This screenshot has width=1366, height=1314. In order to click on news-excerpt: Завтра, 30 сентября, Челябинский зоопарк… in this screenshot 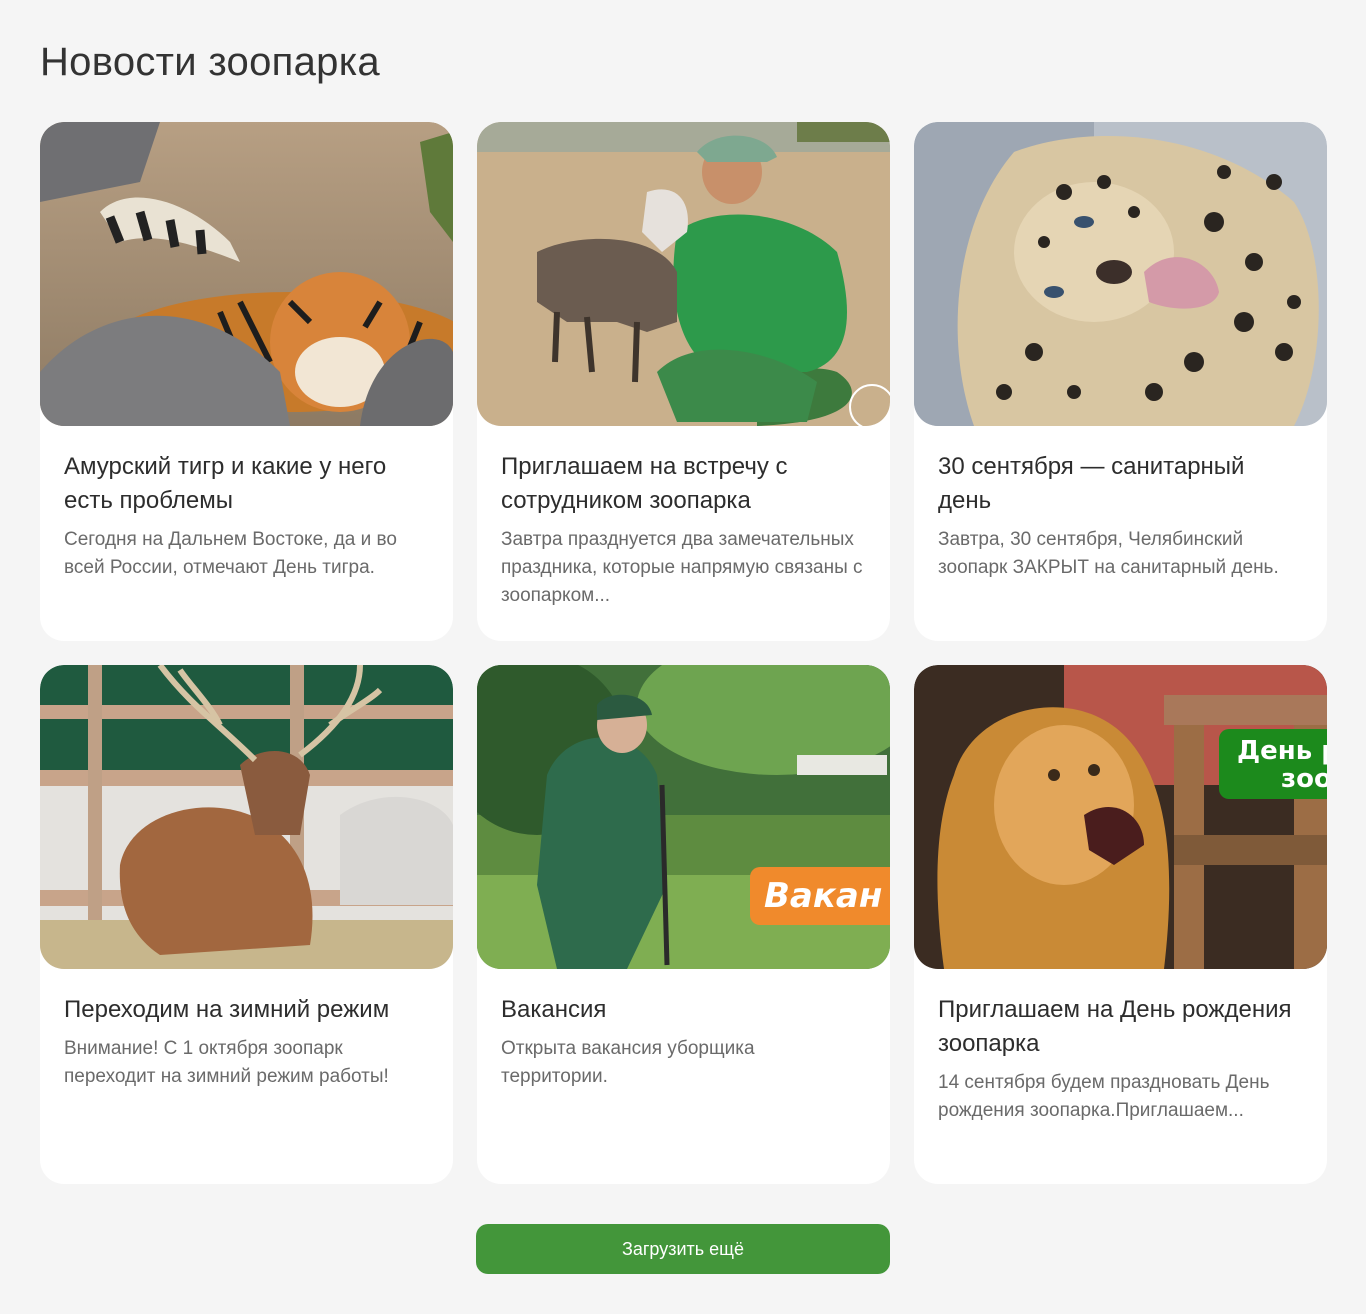, I will do `click(1108, 553)`.